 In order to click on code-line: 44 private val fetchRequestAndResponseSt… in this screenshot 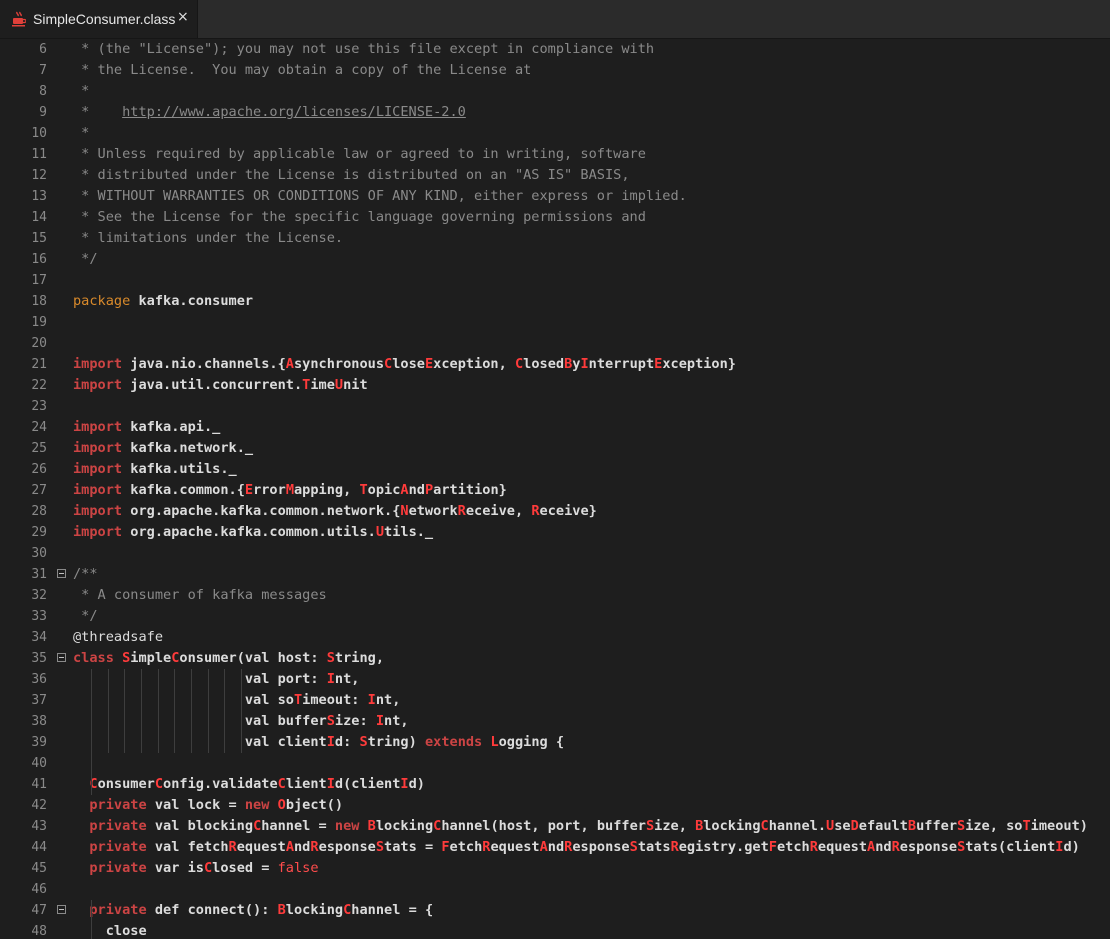, I will do `click(555, 847)`.